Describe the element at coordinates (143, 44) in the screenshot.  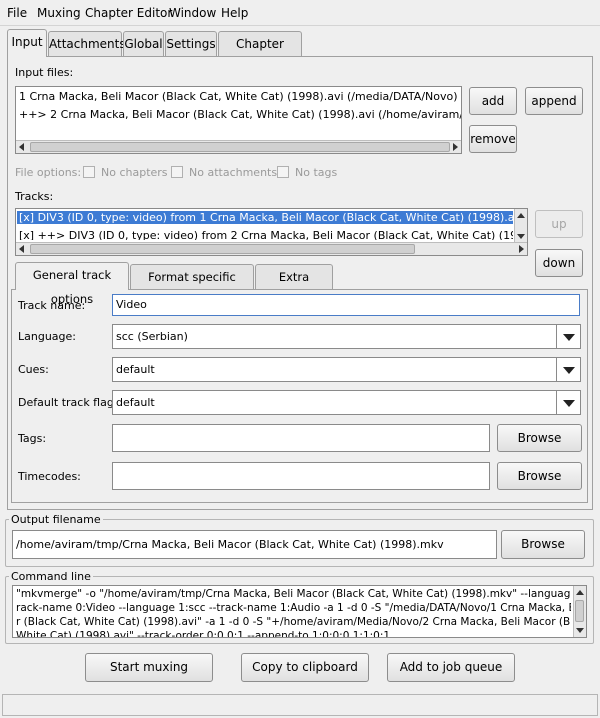
I see `tab-global: Global` at that location.